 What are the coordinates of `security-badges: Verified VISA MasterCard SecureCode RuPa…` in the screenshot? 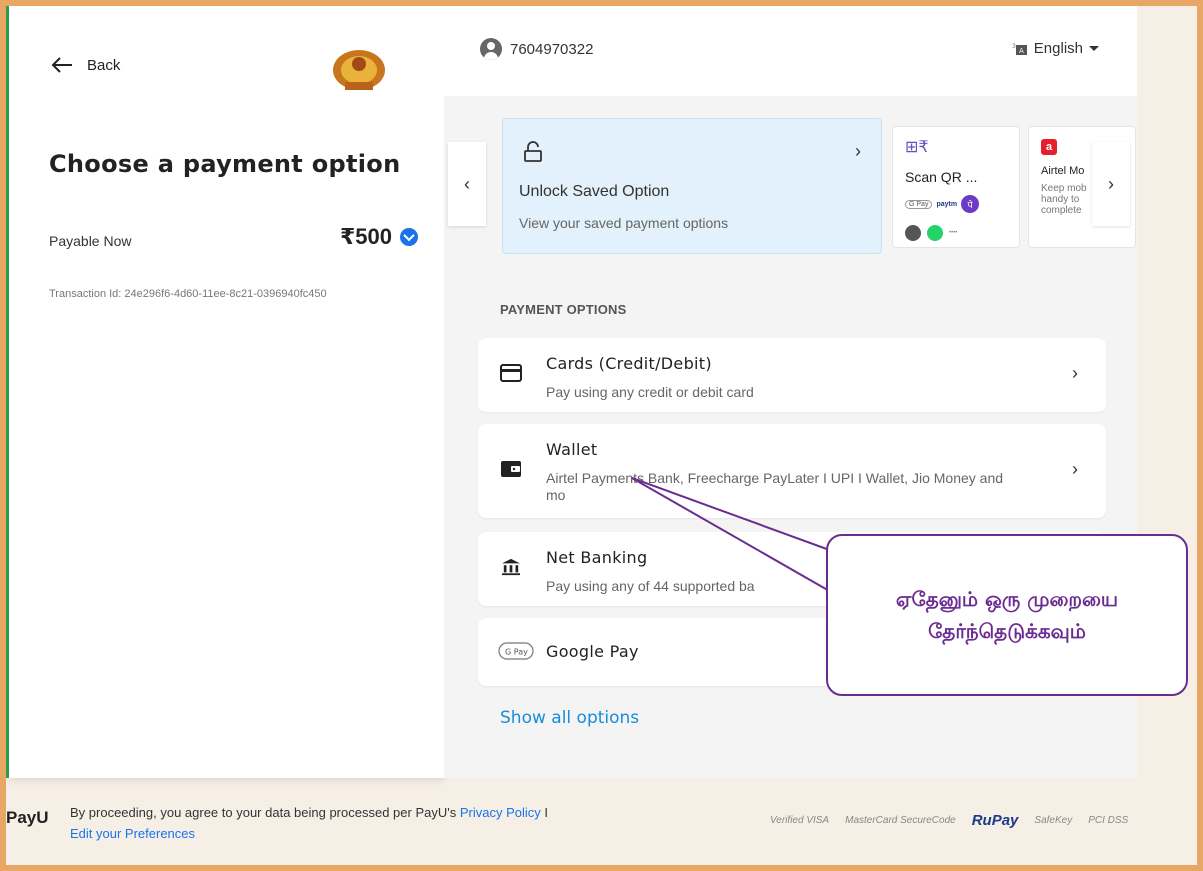 It's located at (949, 820).